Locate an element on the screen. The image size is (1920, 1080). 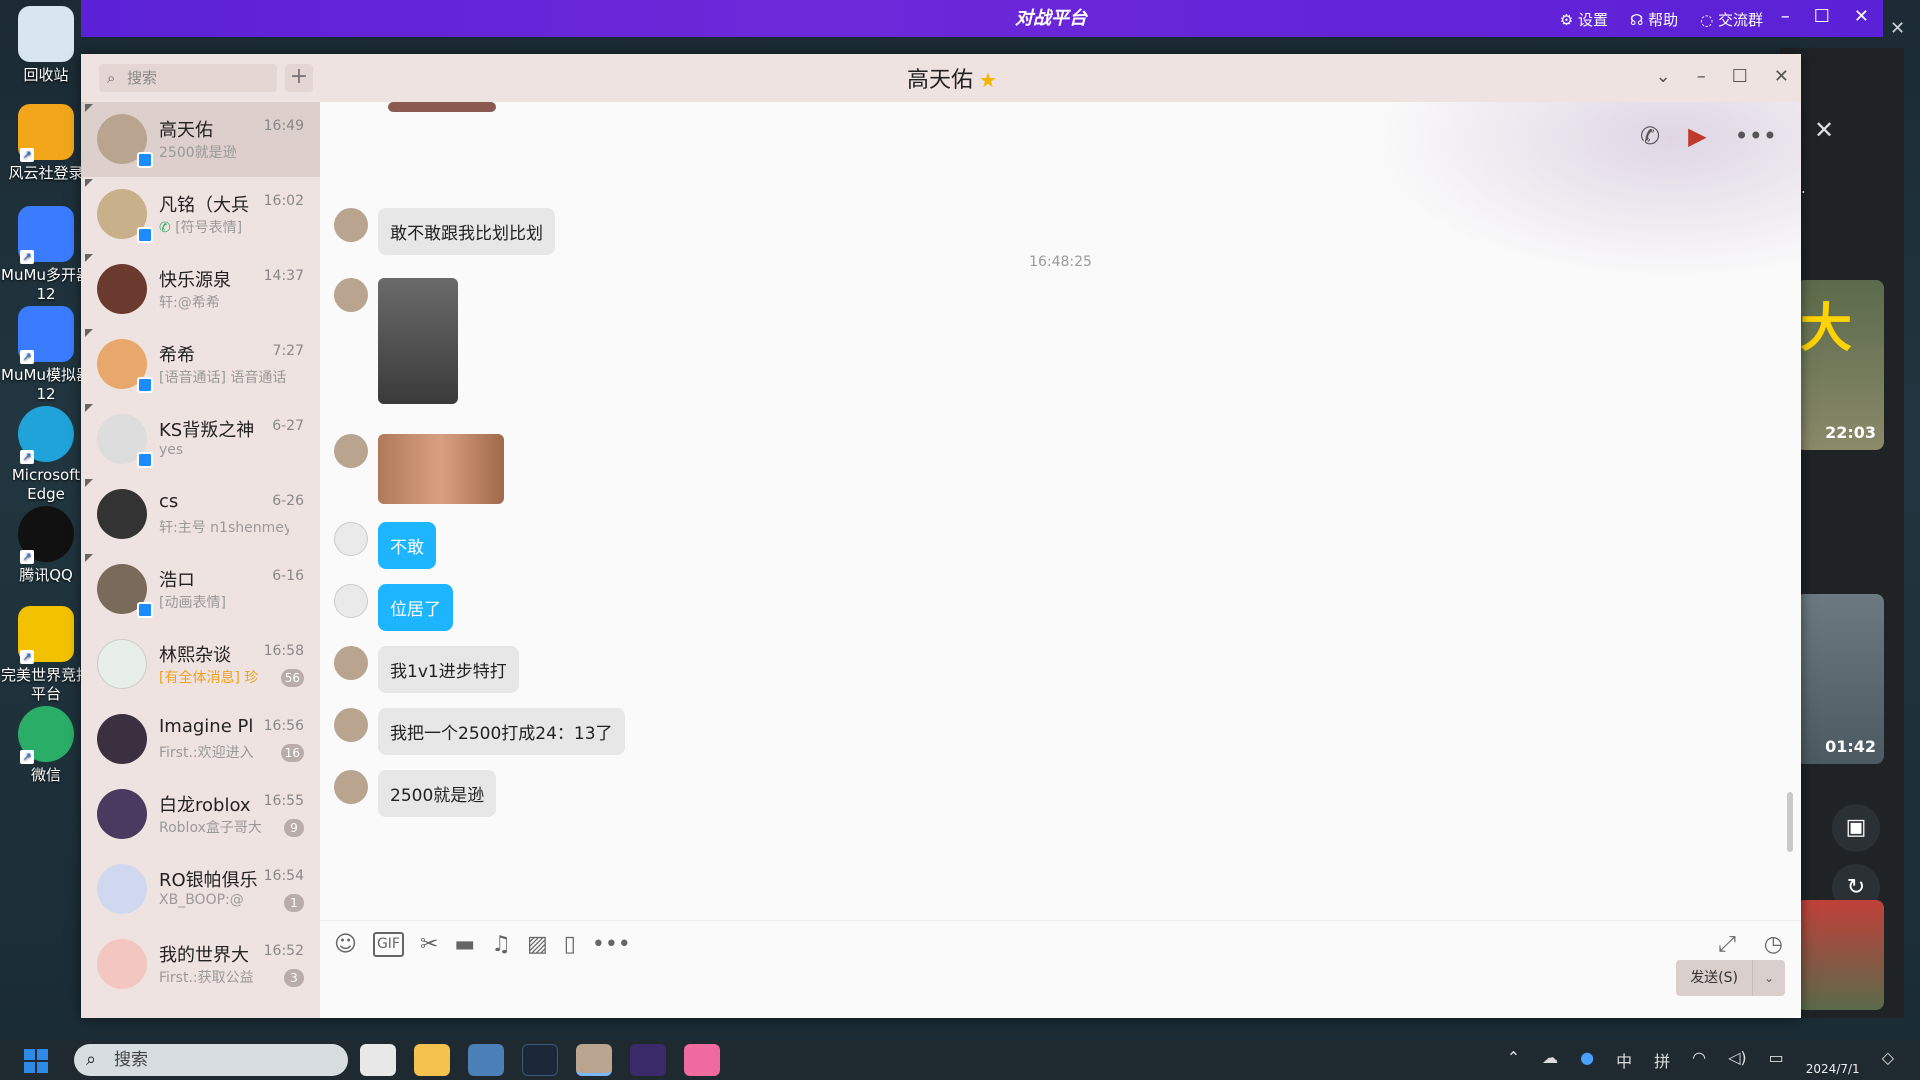
message-timestamp: 16:48:25 is located at coordinates (1060, 262).